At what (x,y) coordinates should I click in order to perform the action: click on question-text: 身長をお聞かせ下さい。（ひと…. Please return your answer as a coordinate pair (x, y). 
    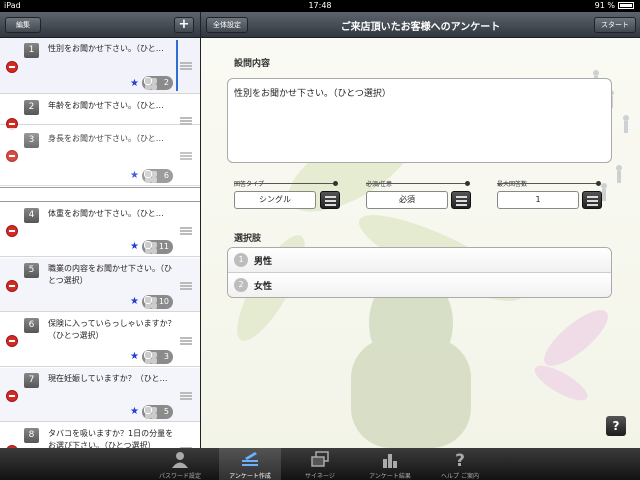
    Looking at the image, I should click on (106, 138).